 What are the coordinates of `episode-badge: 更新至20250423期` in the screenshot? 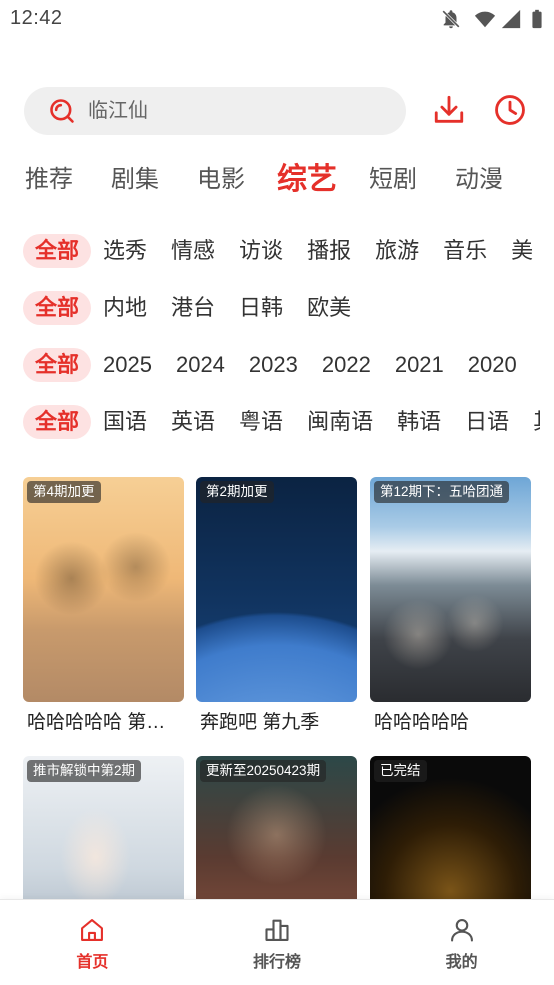 It's located at (263, 771).